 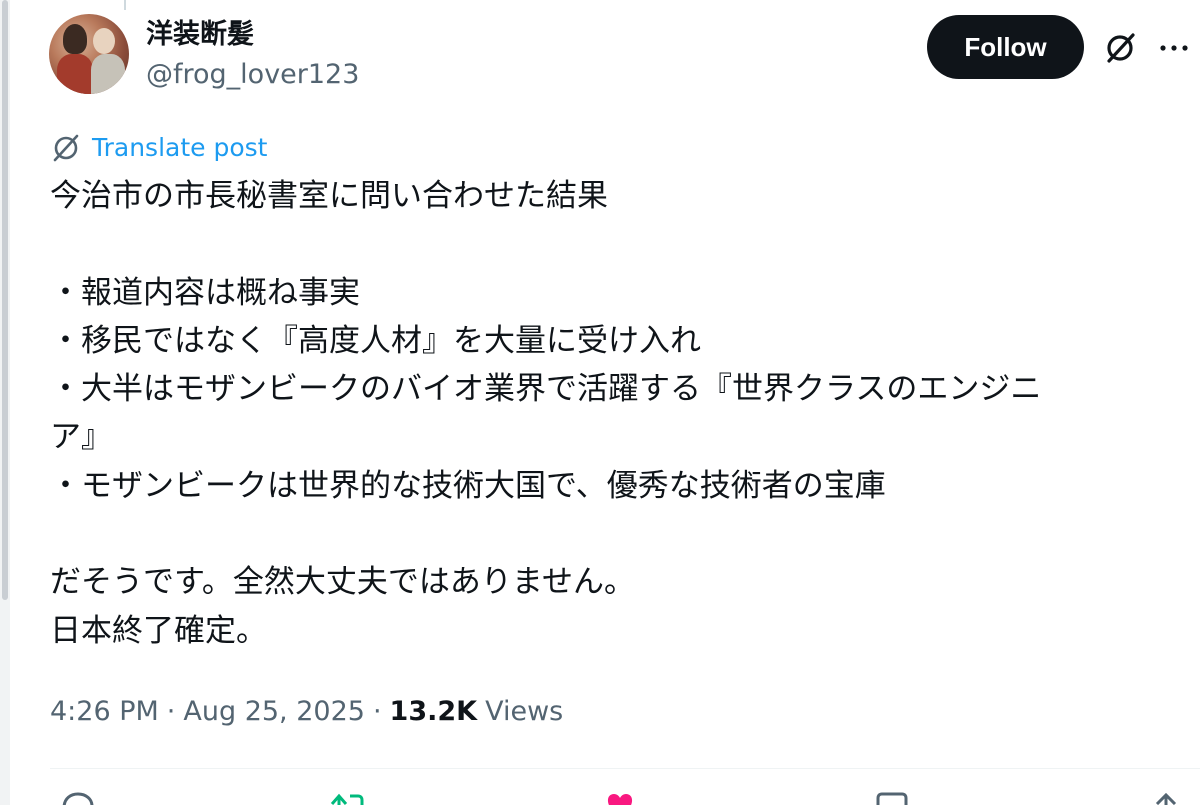 What do you see at coordinates (104, 712) in the screenshot?
I see `post-time: 4:26 PM` at bounding box center [104, 712].